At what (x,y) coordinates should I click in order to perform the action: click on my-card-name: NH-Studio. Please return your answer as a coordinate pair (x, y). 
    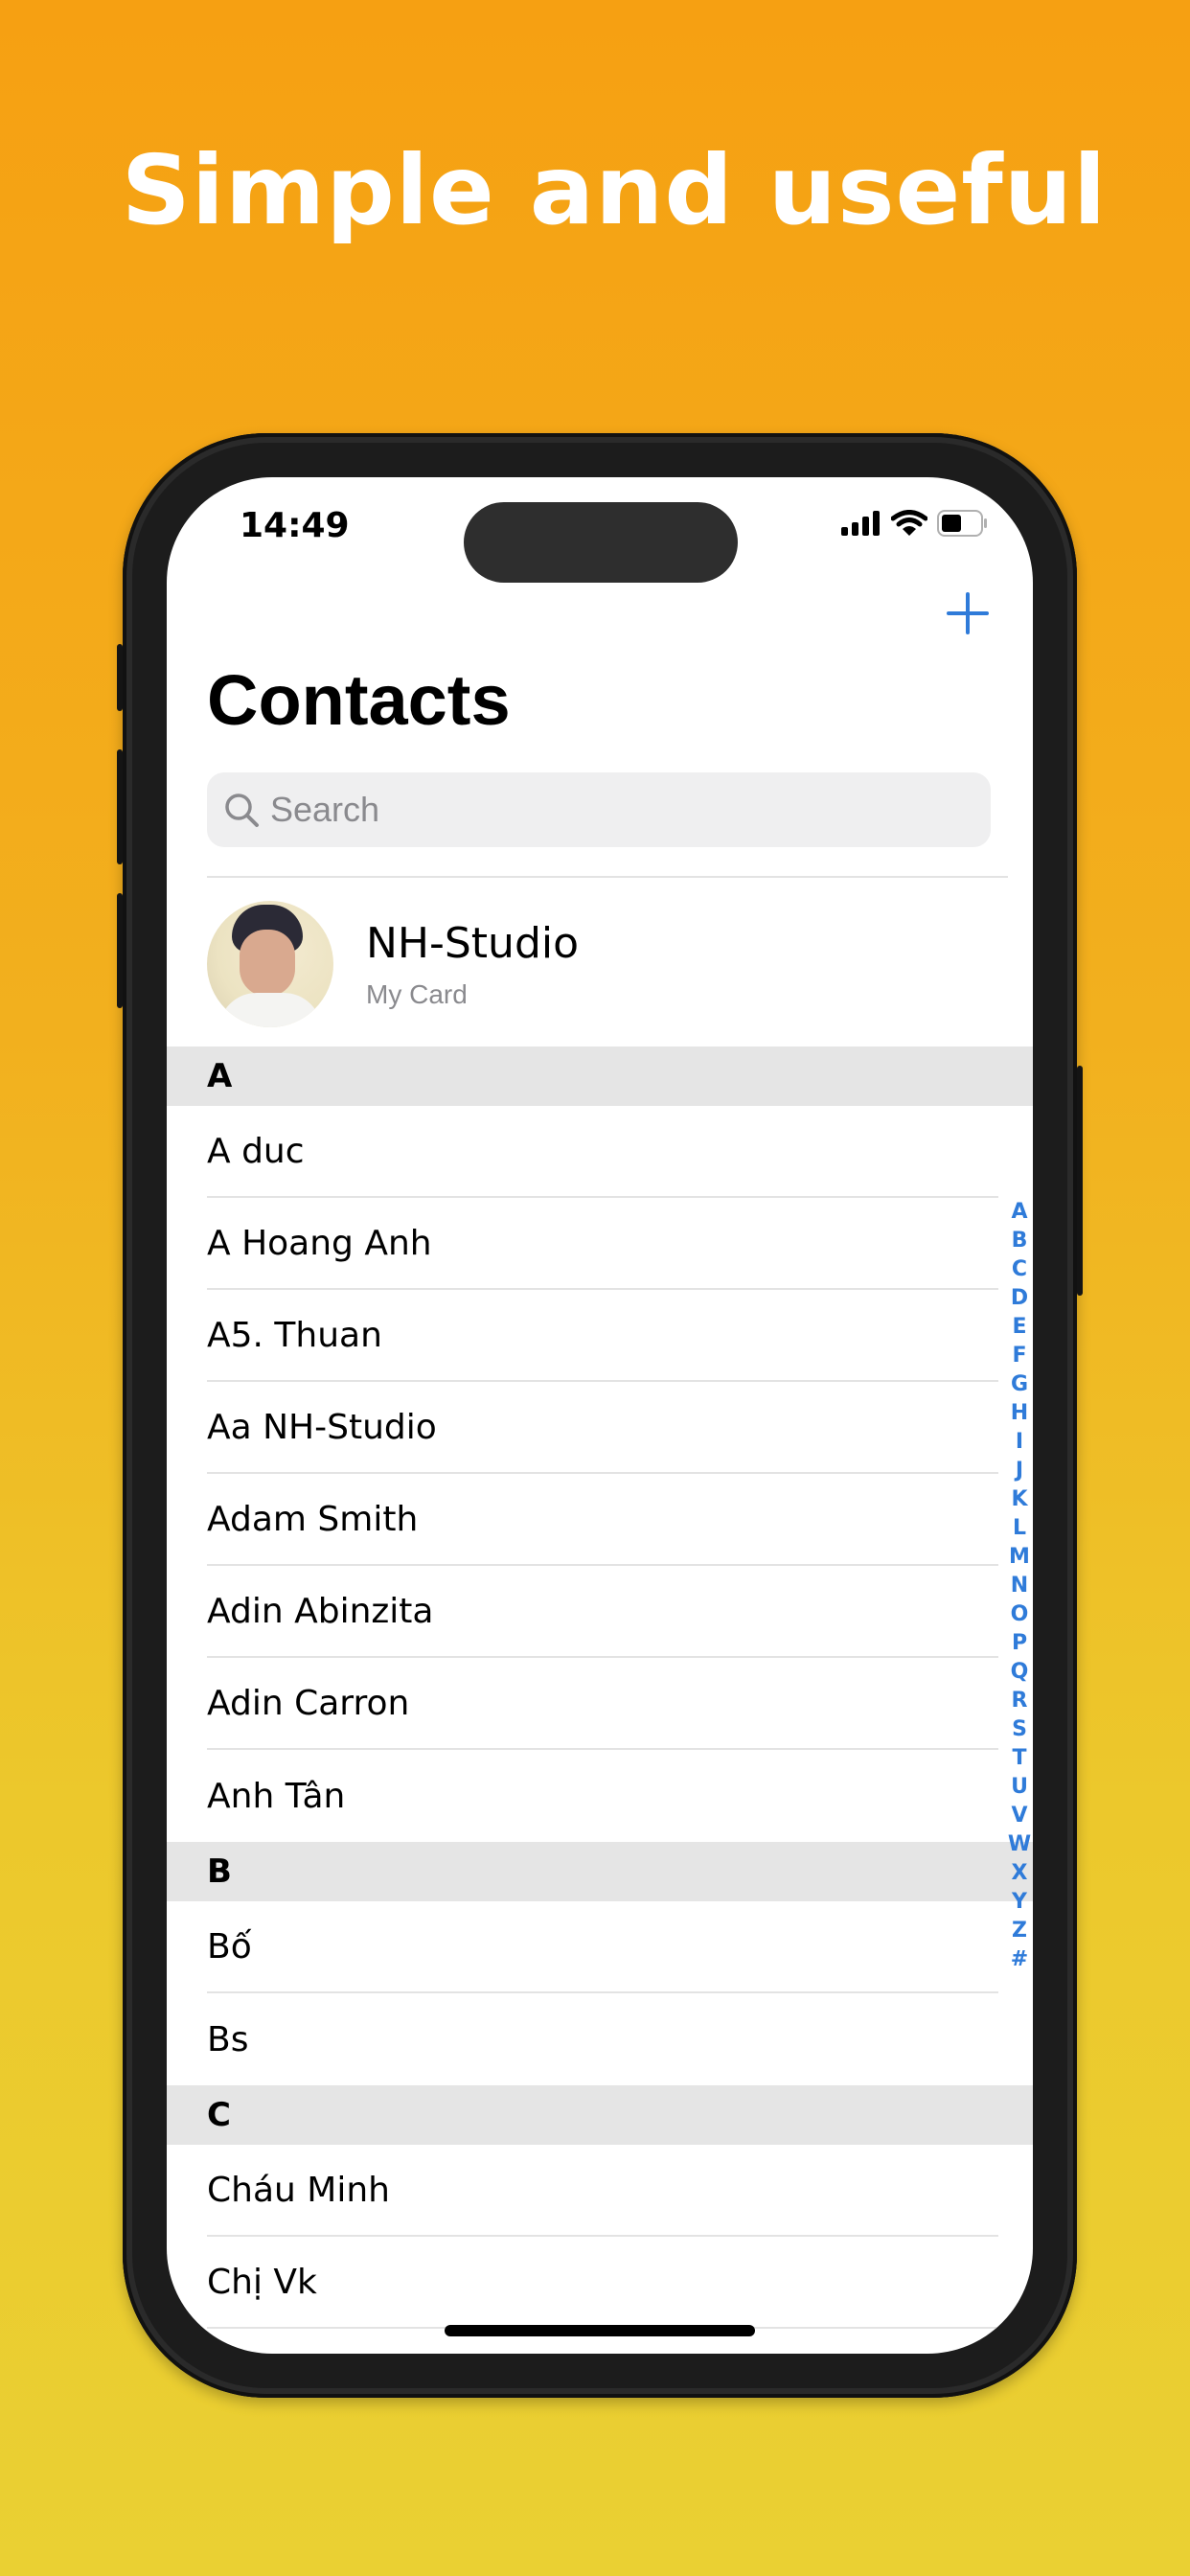
    Looking at the image, I should click on (473, 943).